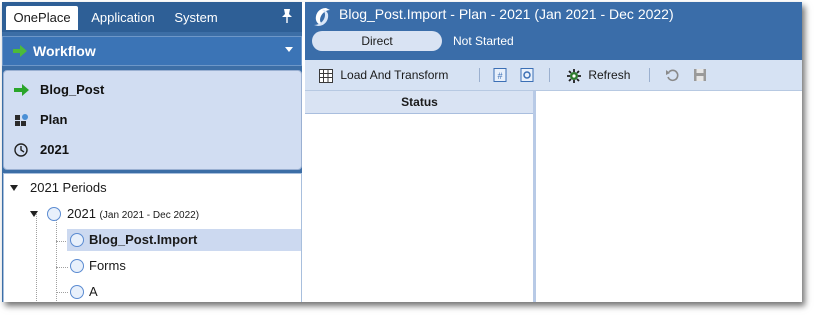  What do you see at coordinates (289, 49) in the screenshot?
I see `chevron-down-icon` at bounding box center [289, 49].